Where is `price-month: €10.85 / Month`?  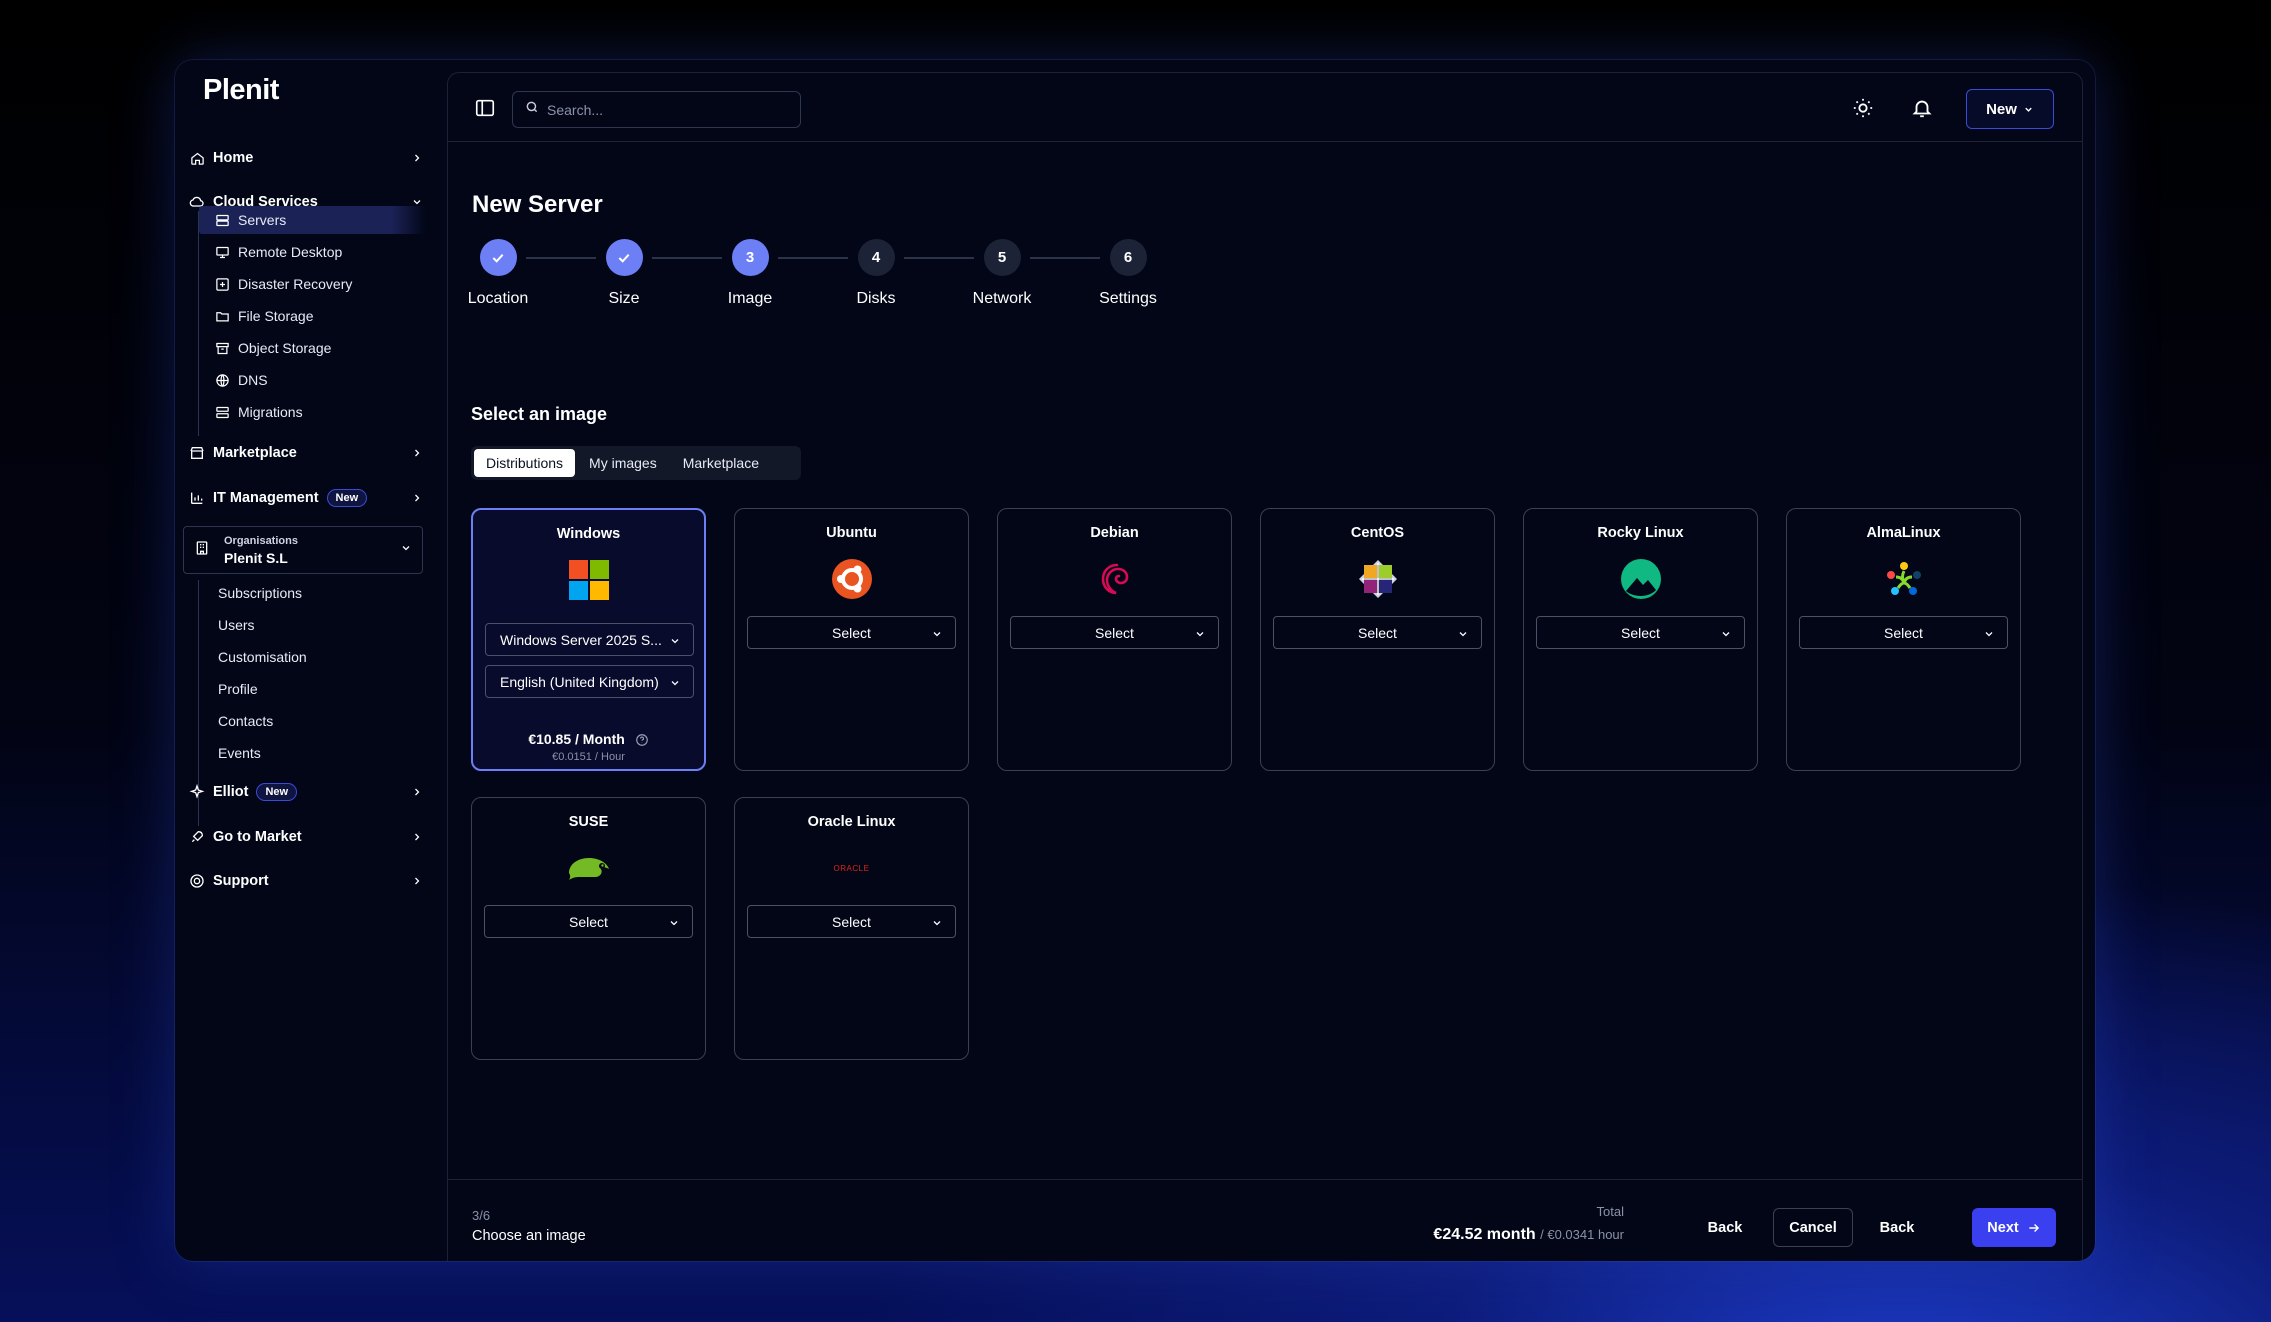
price-month: €10.85 / Month is located at coordinates (576, 739).